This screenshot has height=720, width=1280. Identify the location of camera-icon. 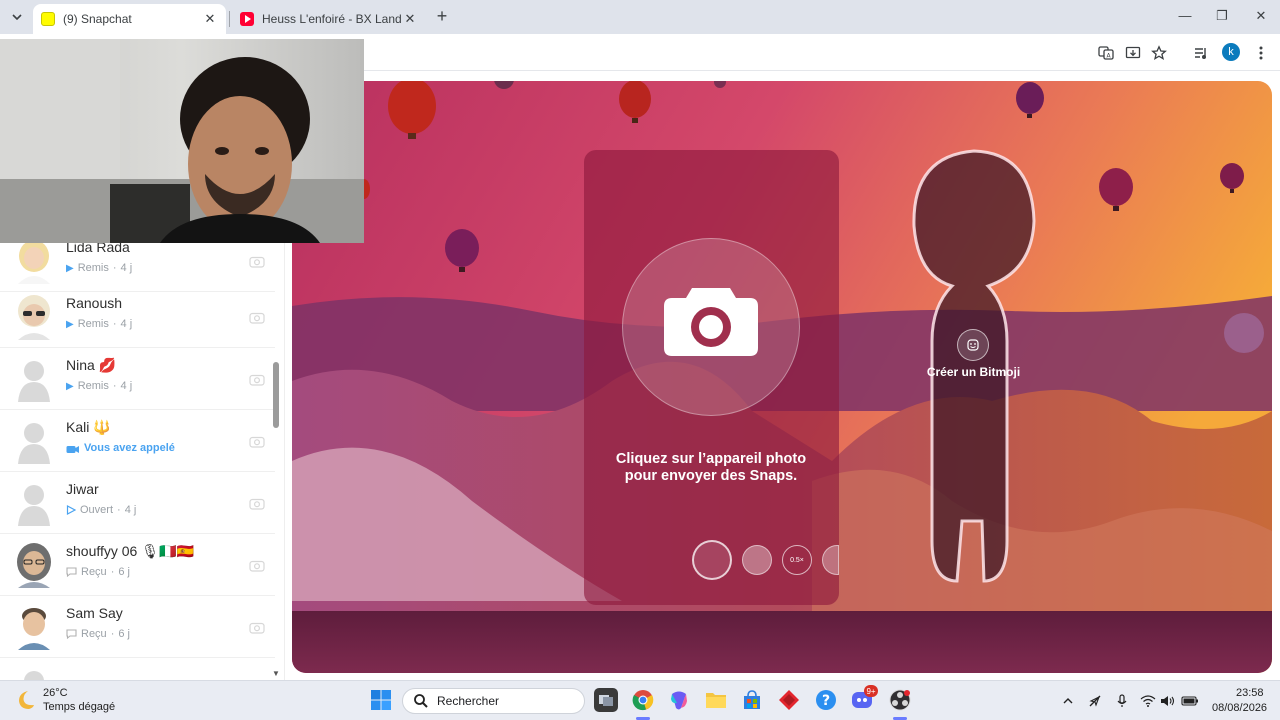
(711, 321).